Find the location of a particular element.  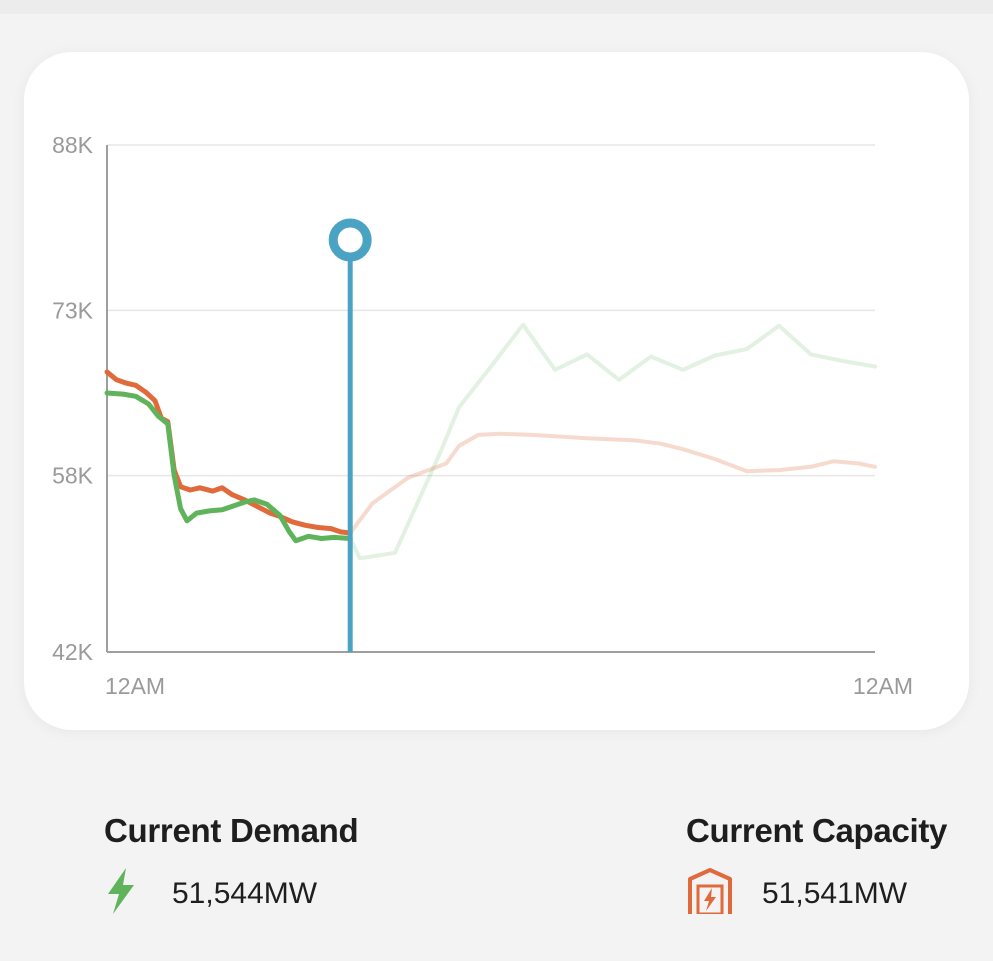

current-demand-row: 51,544MW is located at coordinates (231, 893).